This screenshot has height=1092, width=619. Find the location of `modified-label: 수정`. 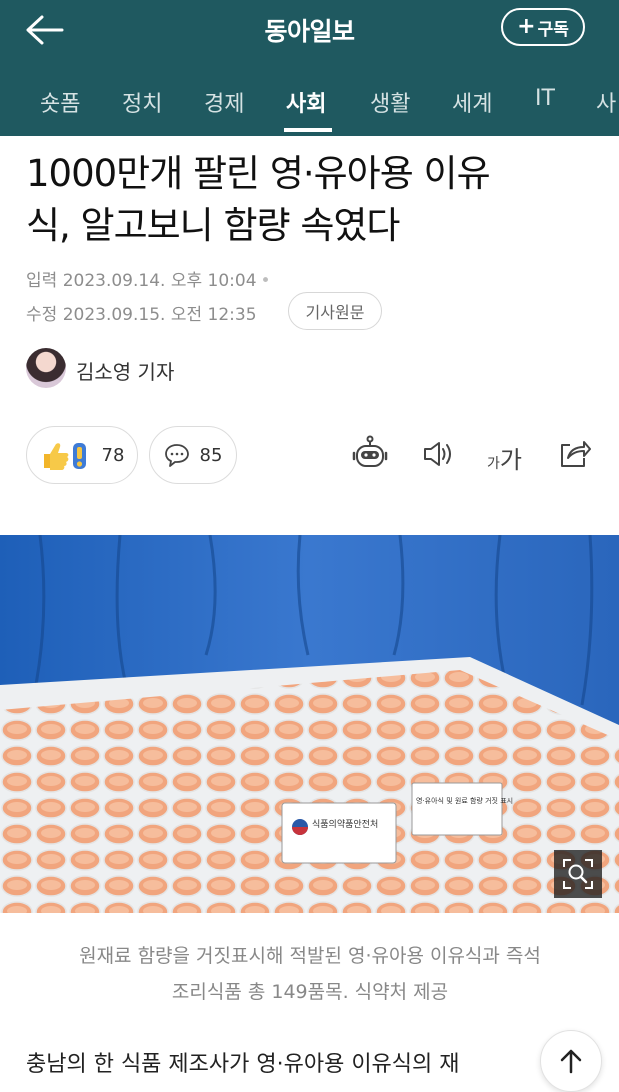

modified-label: 수정 is located at coordinates (42, 315).